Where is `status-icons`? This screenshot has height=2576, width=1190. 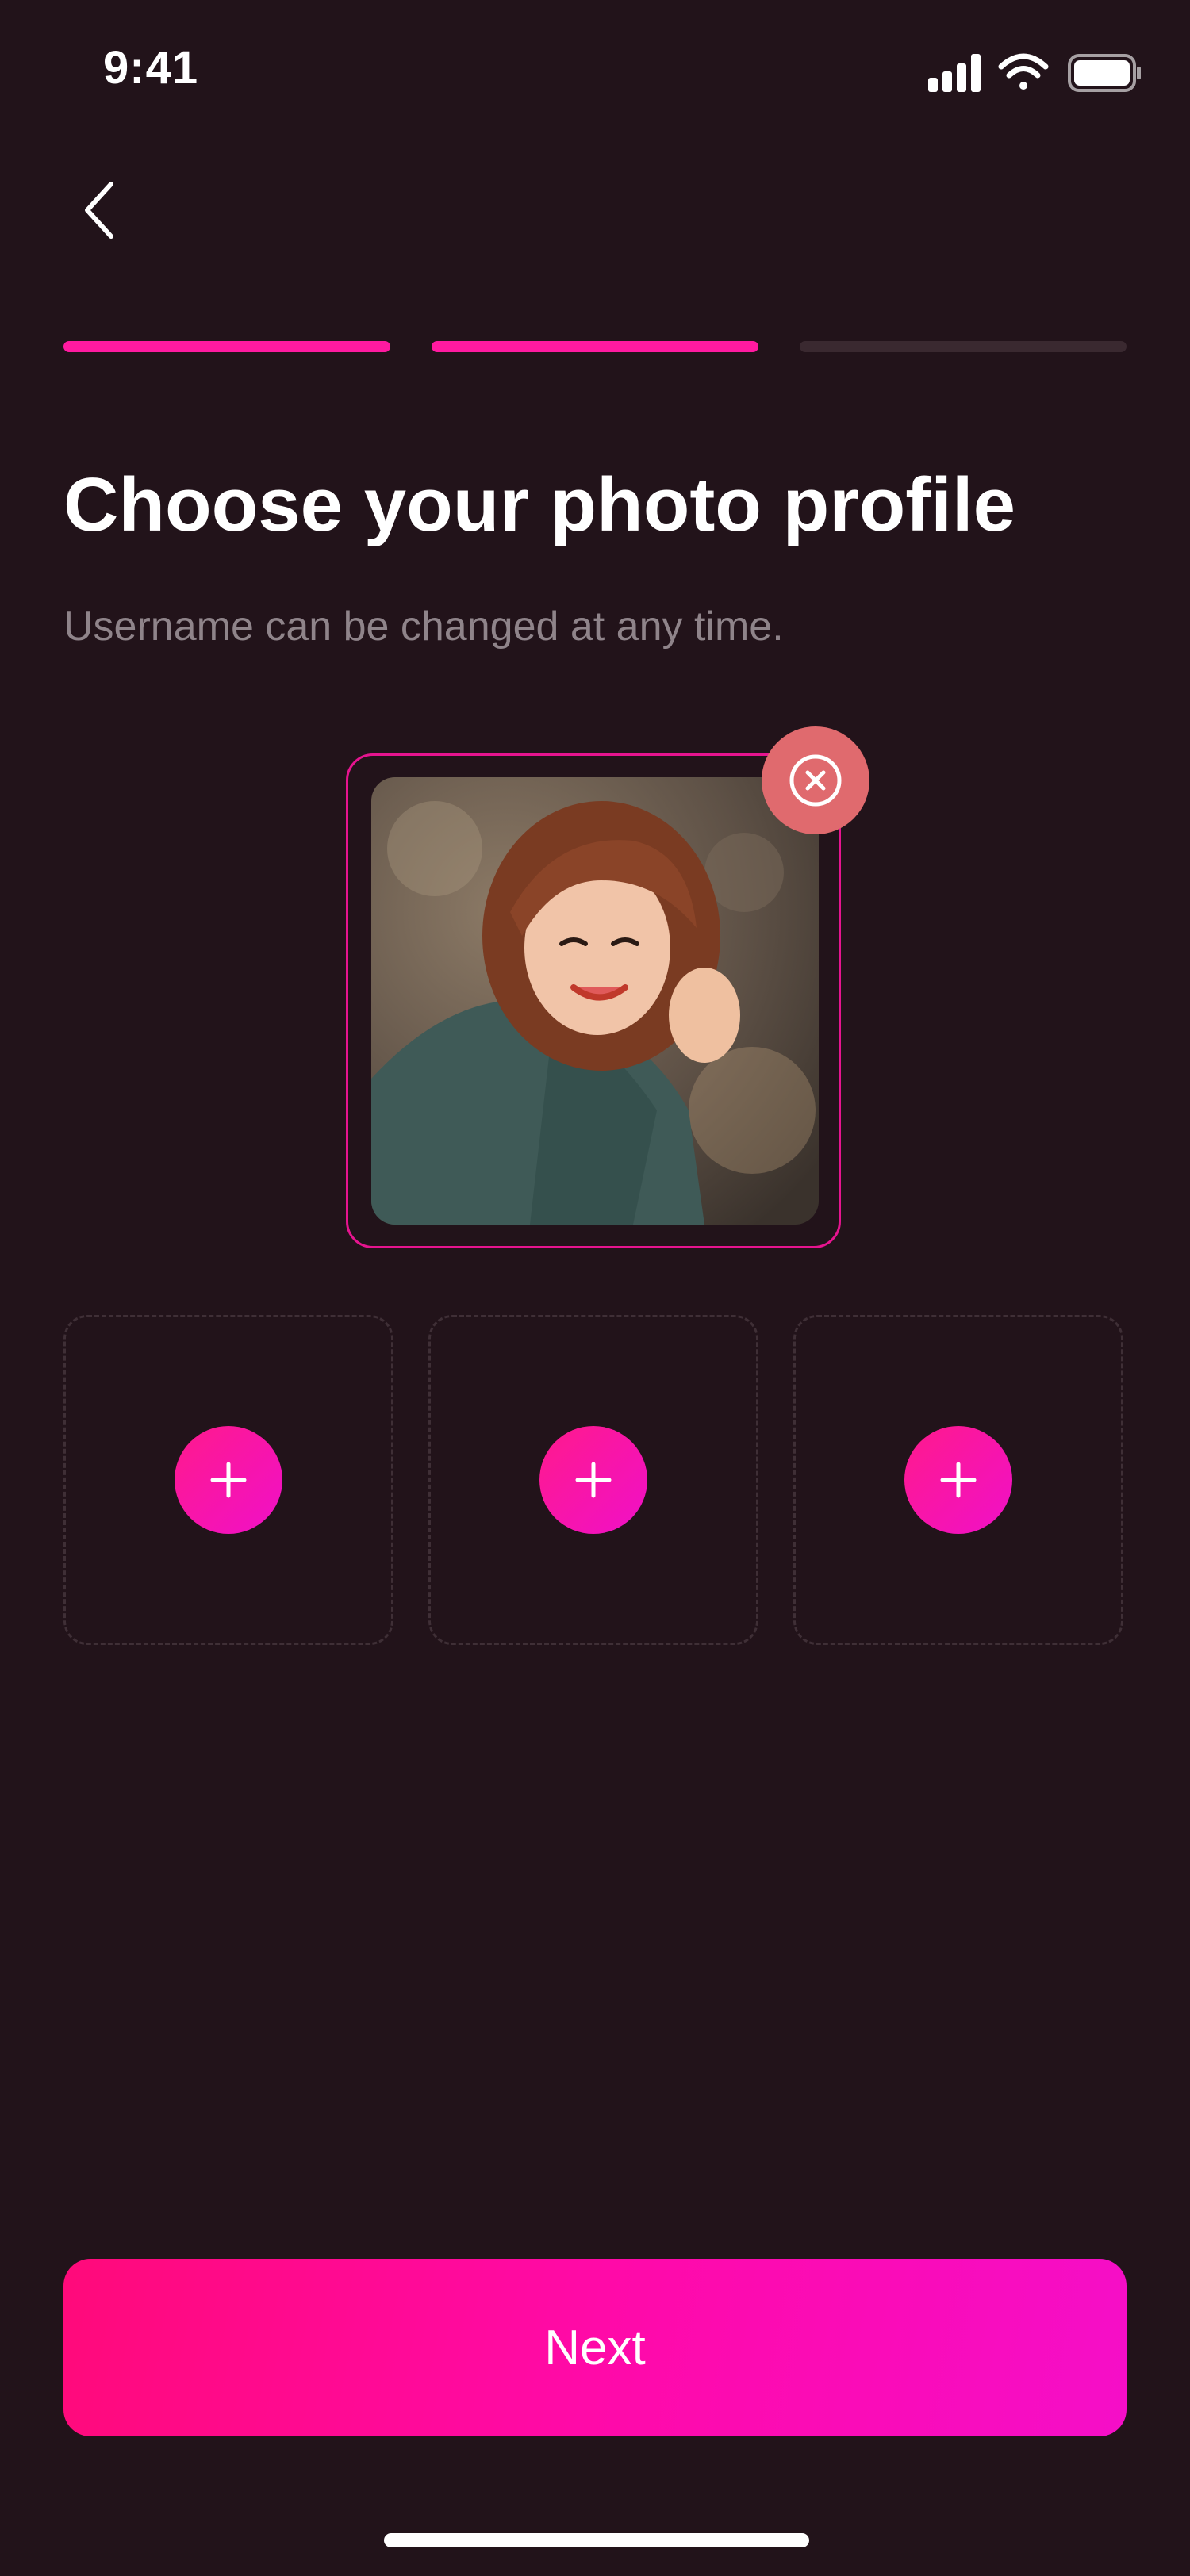
status-icons is located at coordinates (1034, 72).